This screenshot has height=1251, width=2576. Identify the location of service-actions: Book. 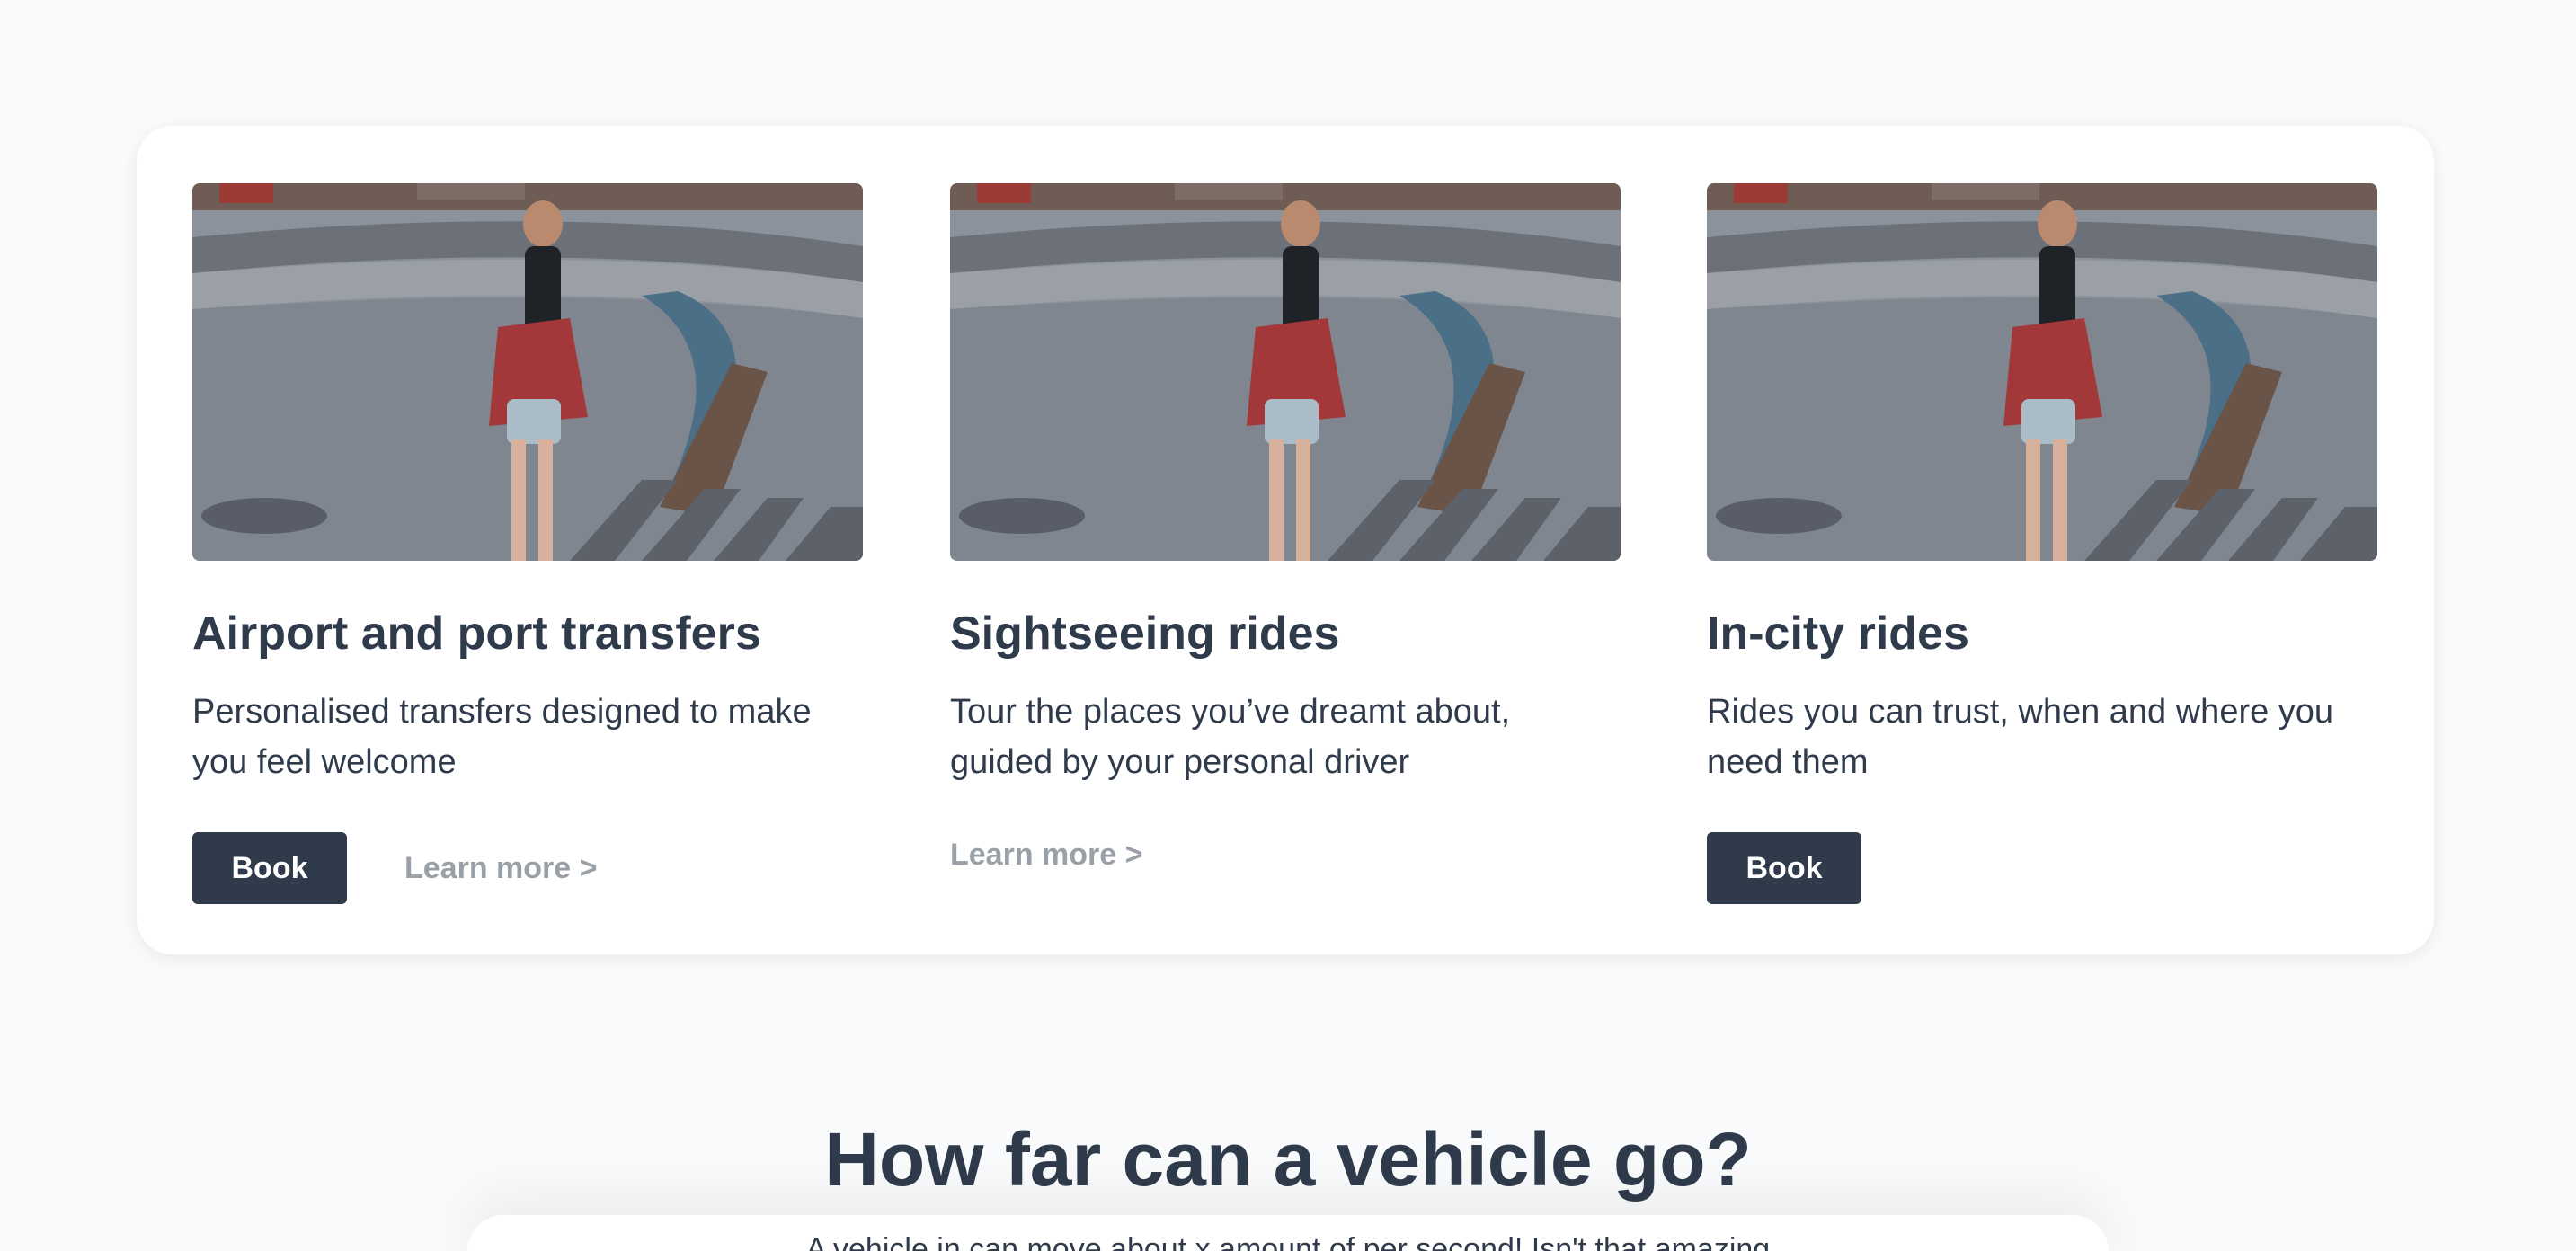
(2042, 868).